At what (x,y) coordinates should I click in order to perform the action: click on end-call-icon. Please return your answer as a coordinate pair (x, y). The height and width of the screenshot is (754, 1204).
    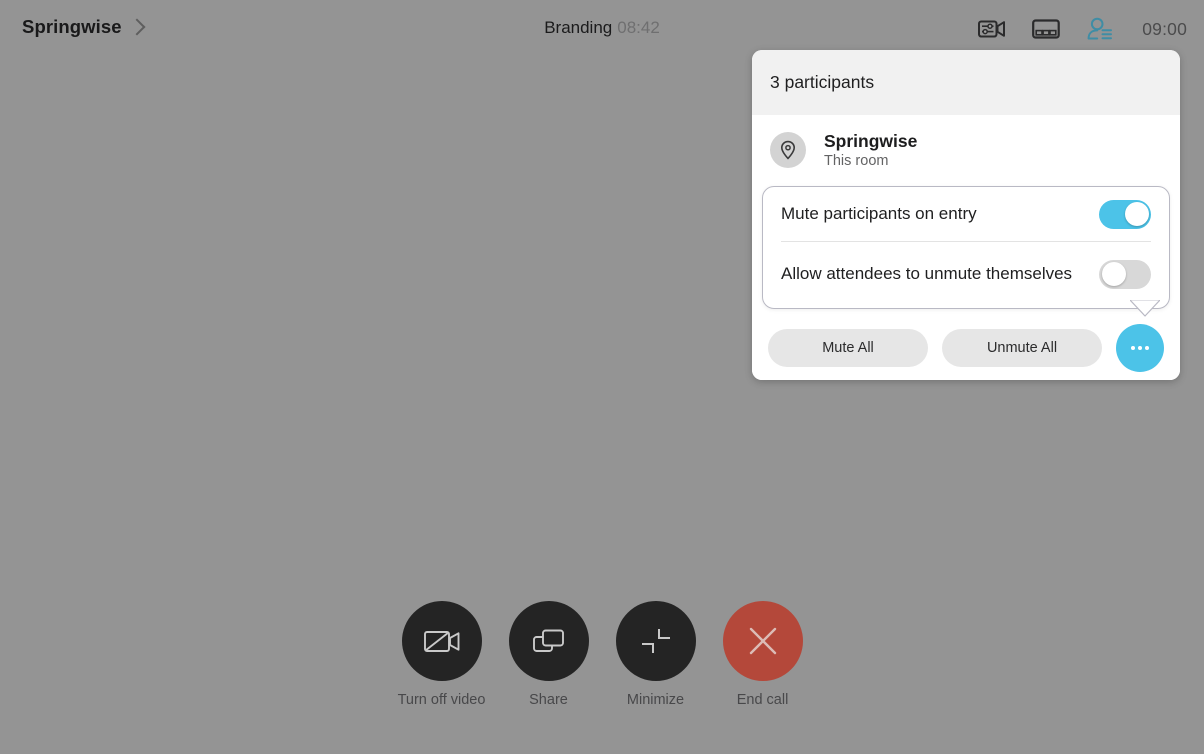
    Looking at the image, I should click on (762, 641).